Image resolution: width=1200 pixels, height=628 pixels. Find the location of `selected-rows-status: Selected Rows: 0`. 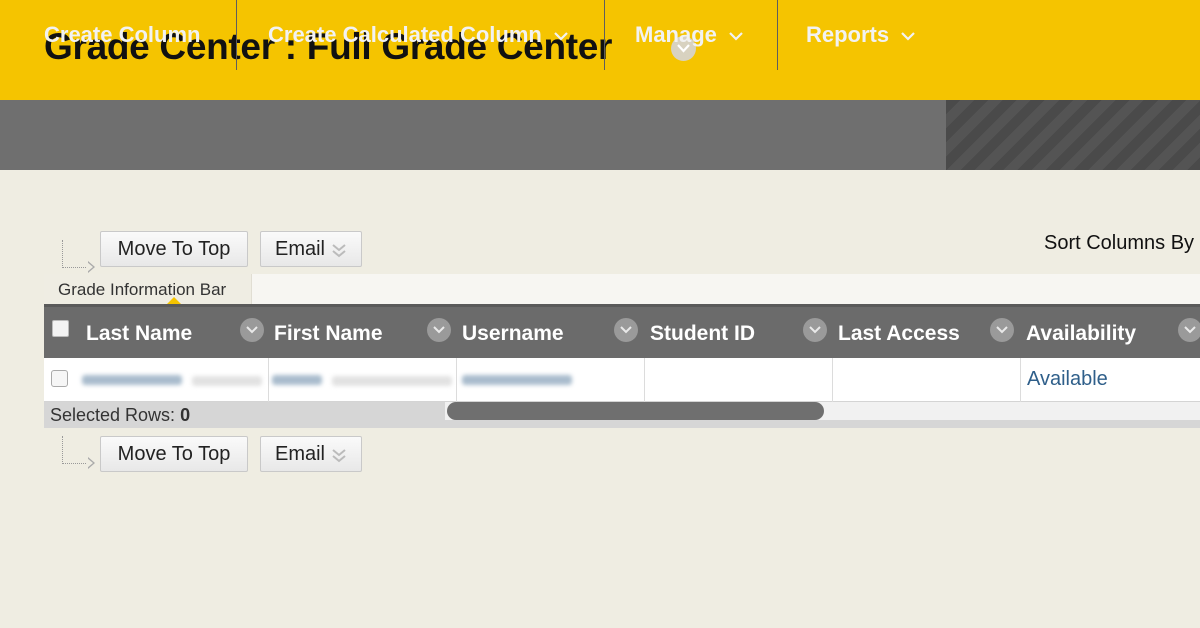

selected-rows-status: Selected Rows: 0 is located at coordinates (120, 415).